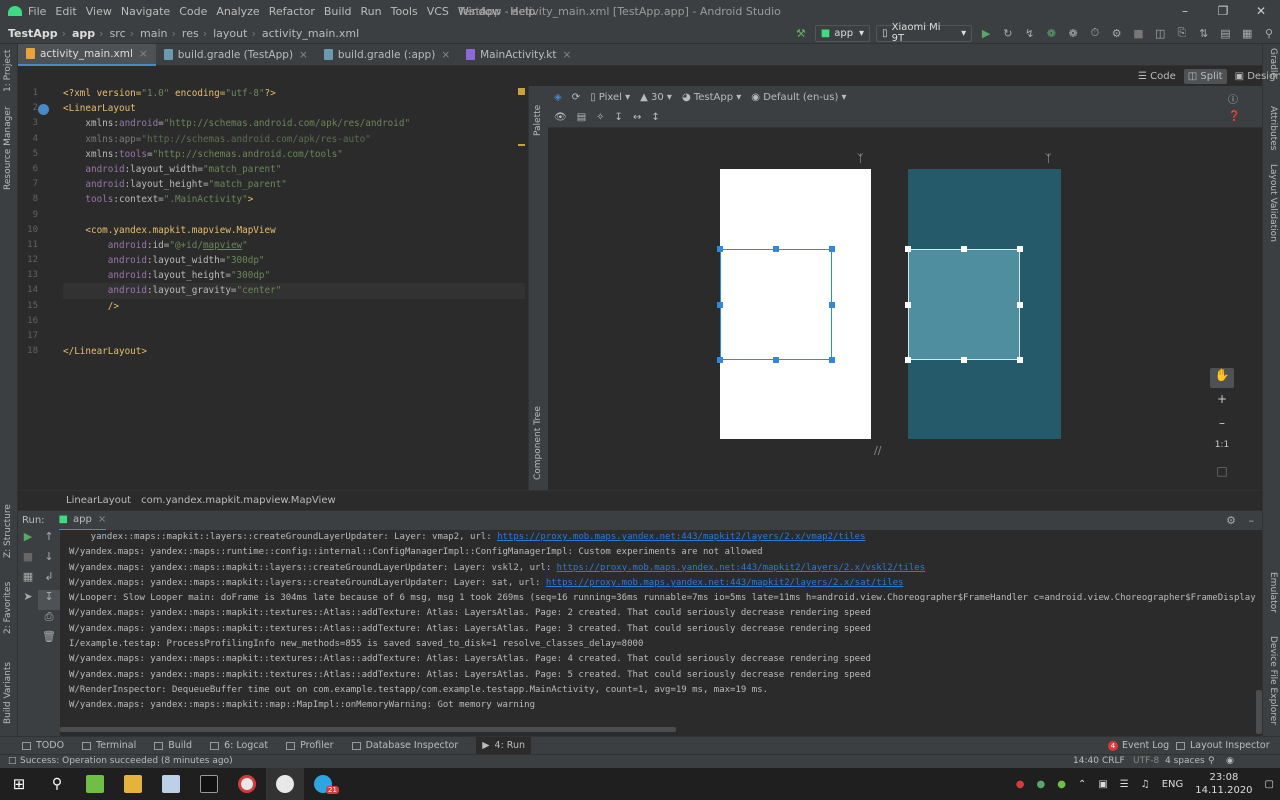 The image size is (1280, 800). I want to click on crumb-src: src, so click(118, 33).